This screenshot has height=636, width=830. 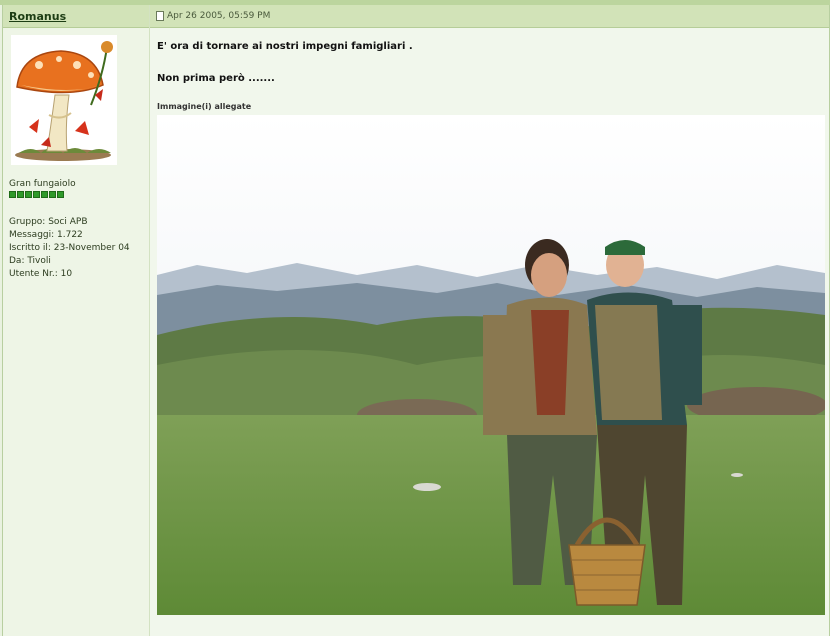 I want to click on attachments-label: Immagine(i) allegate, so click(x=204, y=106).